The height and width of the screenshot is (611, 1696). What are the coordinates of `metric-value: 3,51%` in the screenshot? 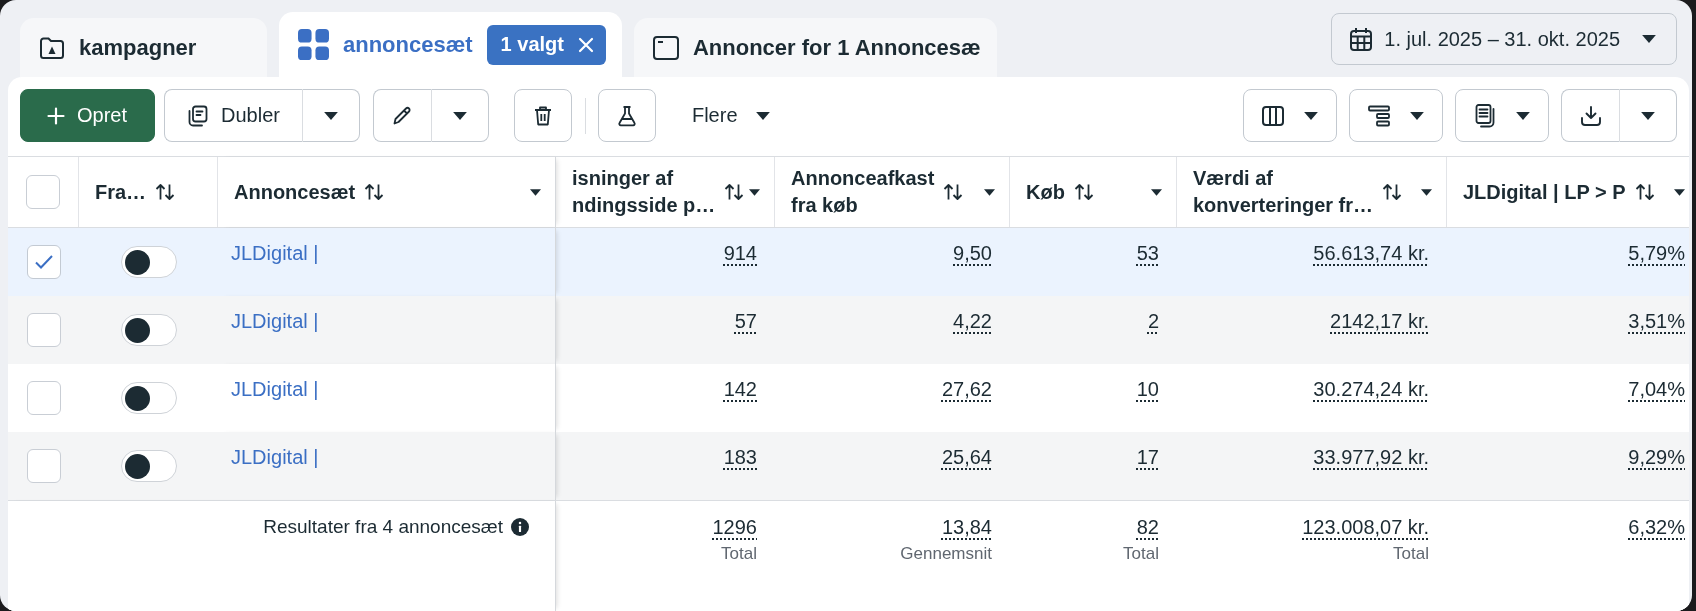 It's located at (1656, 321).